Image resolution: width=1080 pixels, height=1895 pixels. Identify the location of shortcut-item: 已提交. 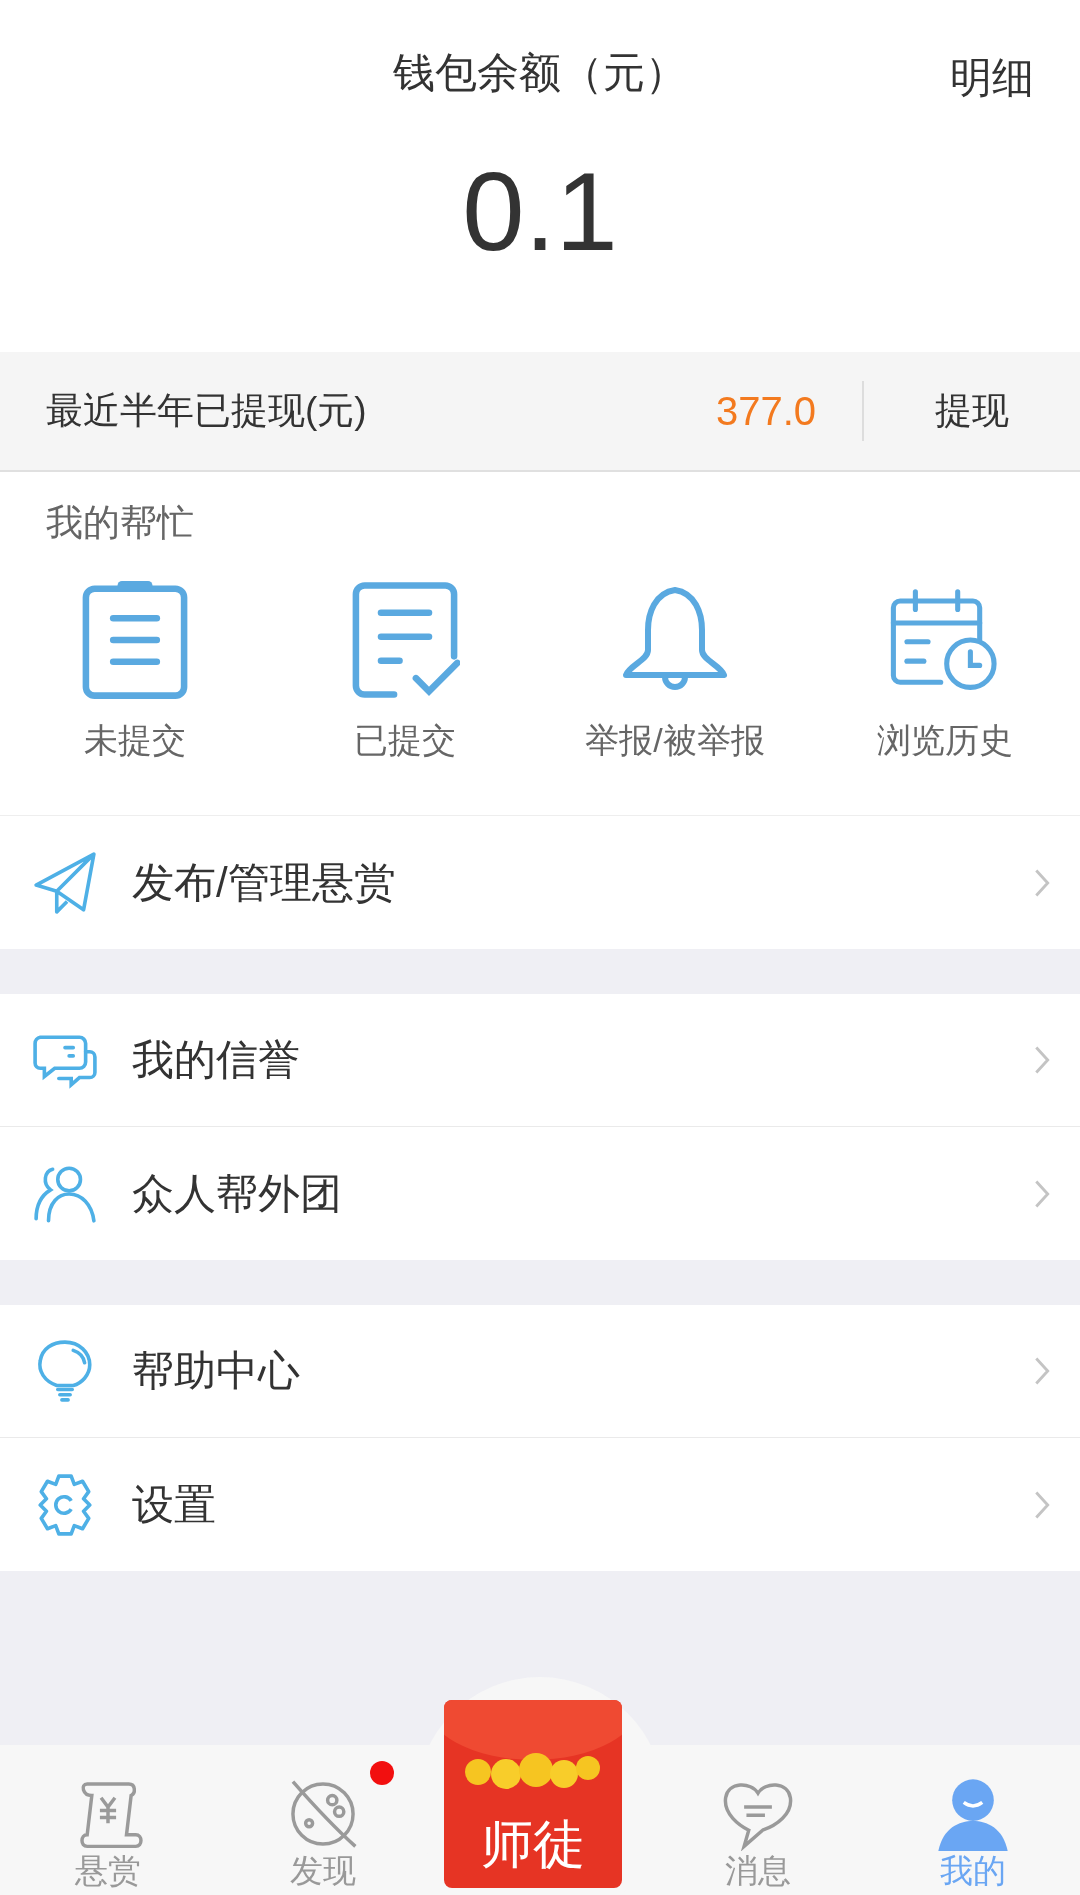
(405, 672).